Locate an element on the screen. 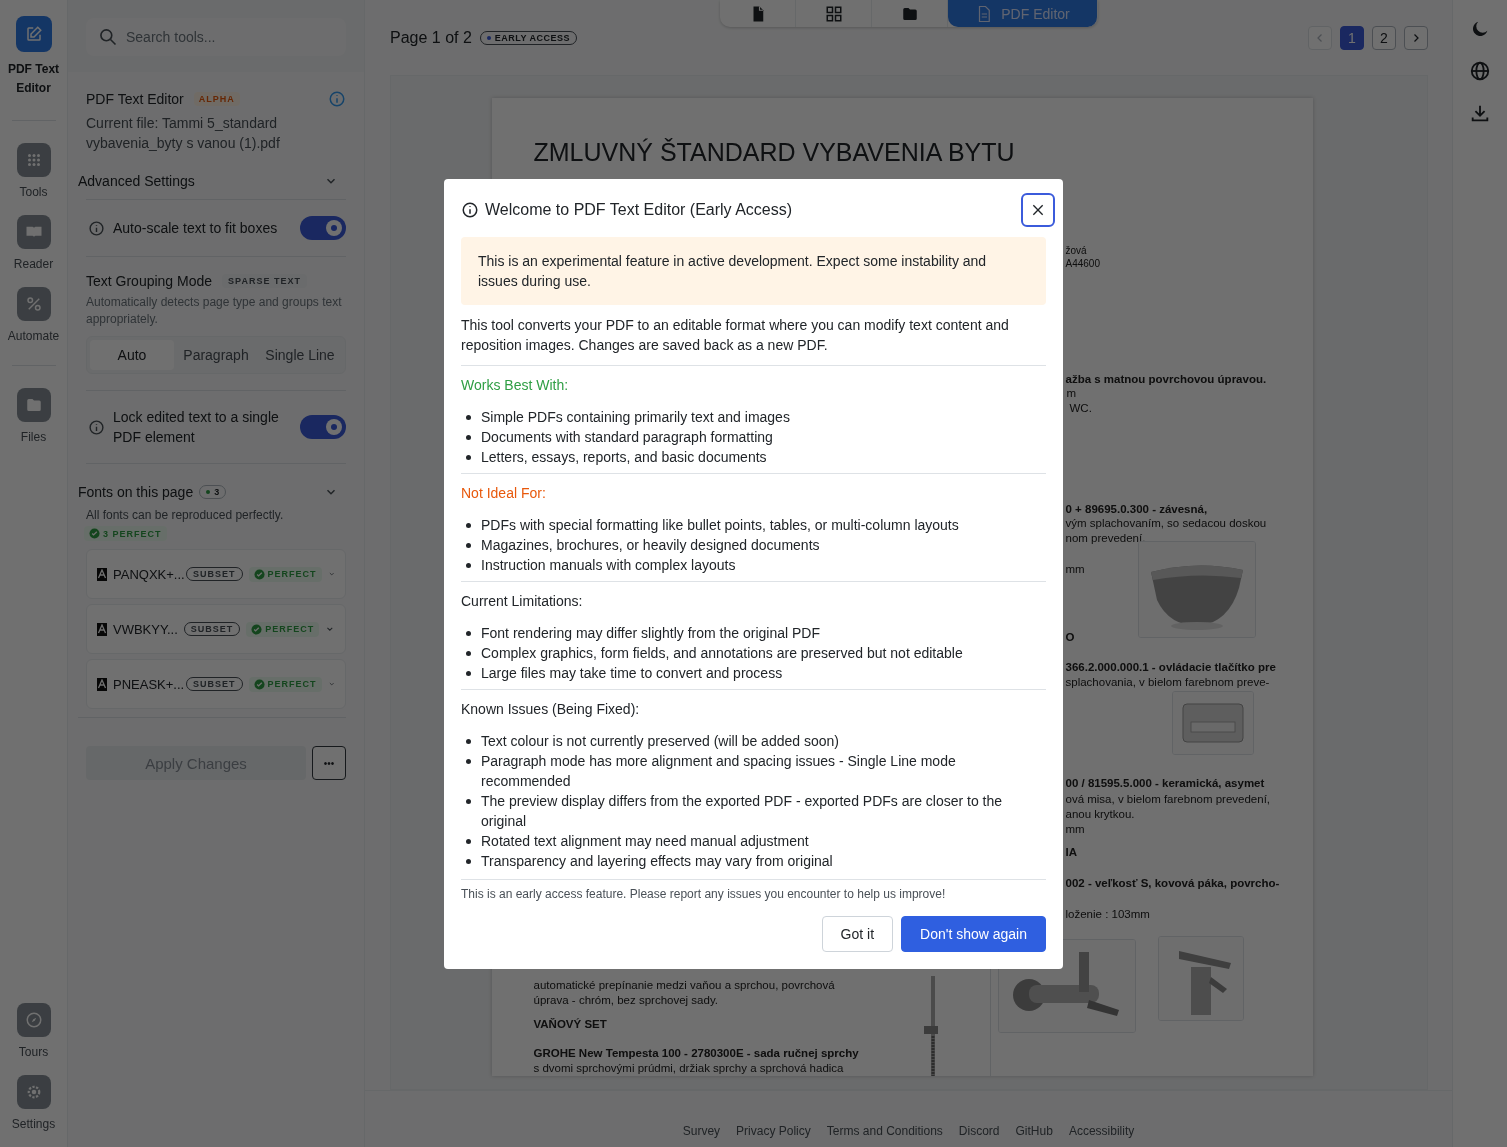  segment-option: Paragraph is located at coordinates (216, 355).